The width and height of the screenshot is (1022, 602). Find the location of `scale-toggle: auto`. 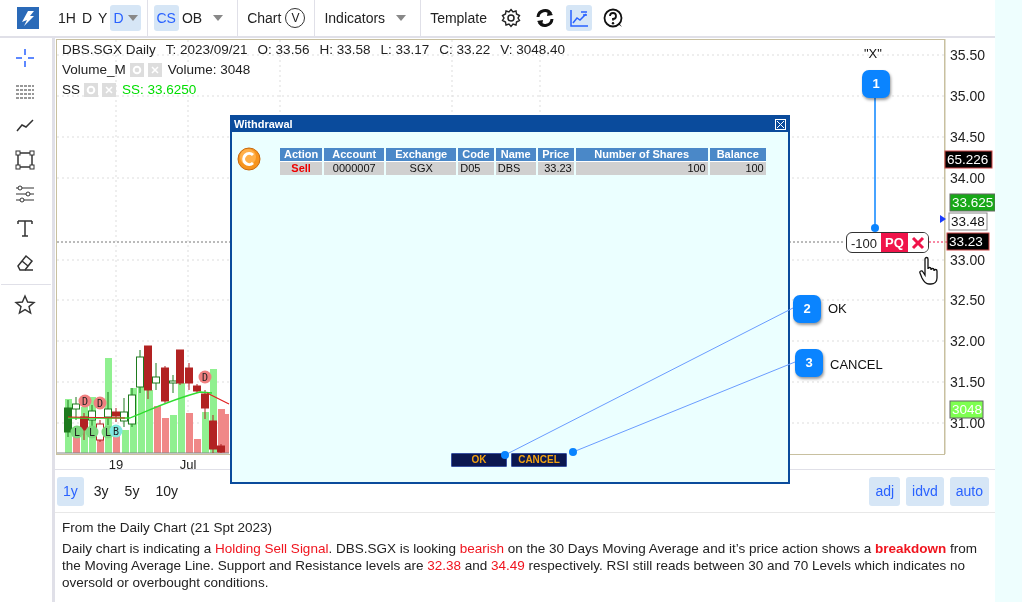

scale-toggle: auto is located at coordinates (969, 491).